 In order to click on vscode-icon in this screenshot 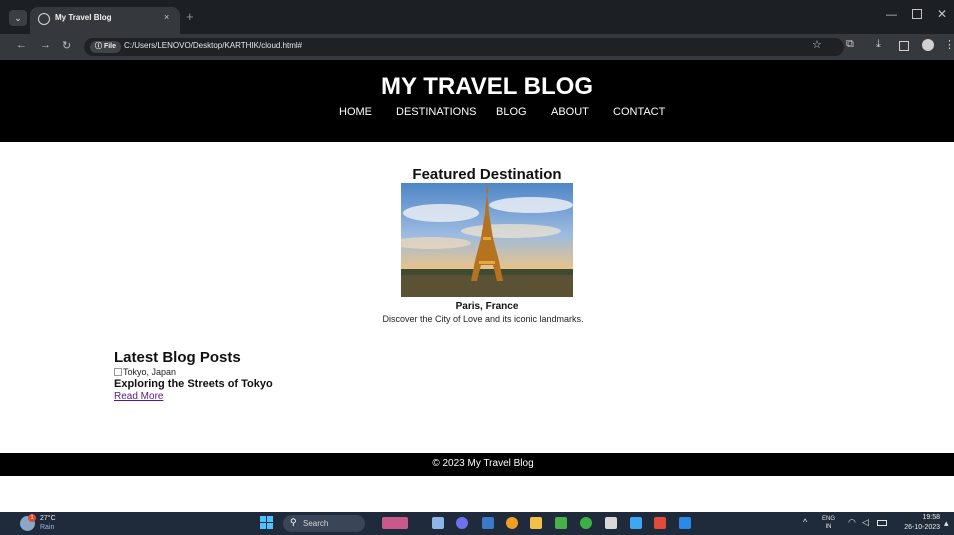, I will do `click(636, 523)`.